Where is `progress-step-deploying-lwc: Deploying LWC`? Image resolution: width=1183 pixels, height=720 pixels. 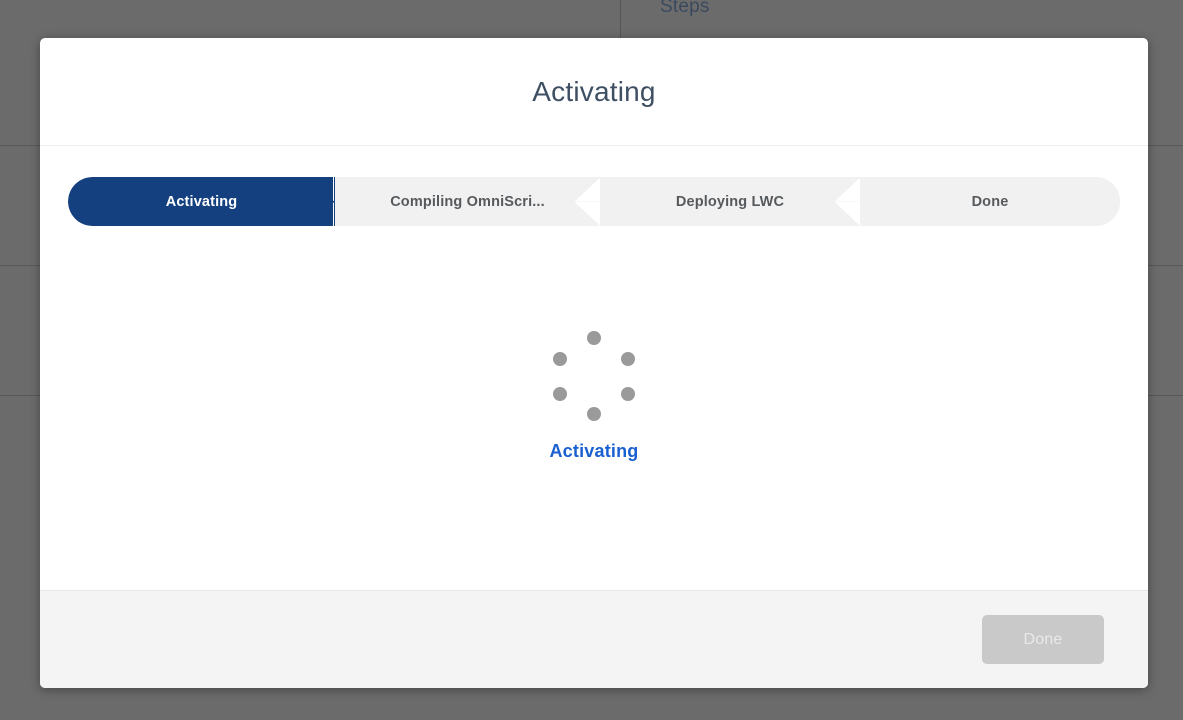 progress-step-deploying-lwc: Deploying LWC is located at coordinates (730, 201).